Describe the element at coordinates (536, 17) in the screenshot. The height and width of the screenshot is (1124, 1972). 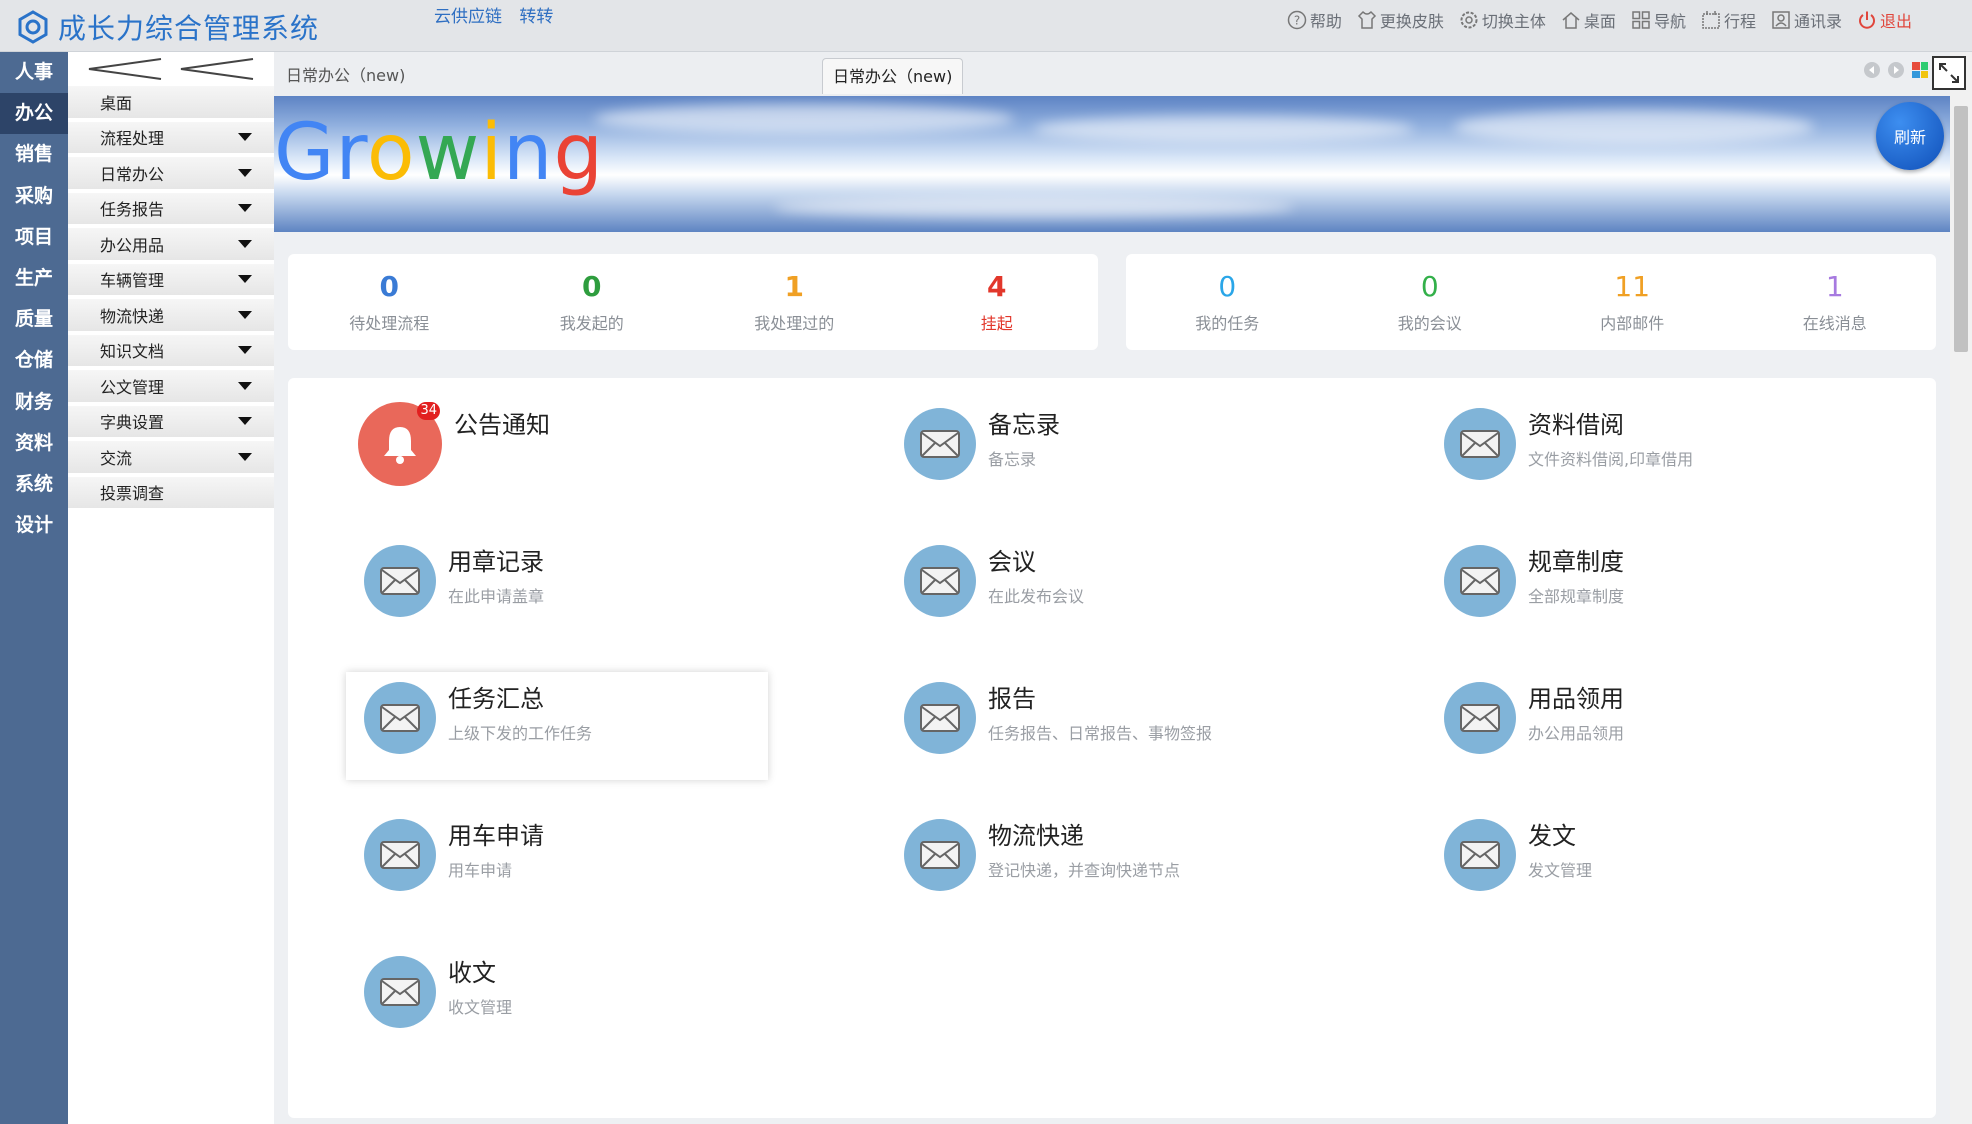
I see `link-zhuanzhuan: 转转` at that location.